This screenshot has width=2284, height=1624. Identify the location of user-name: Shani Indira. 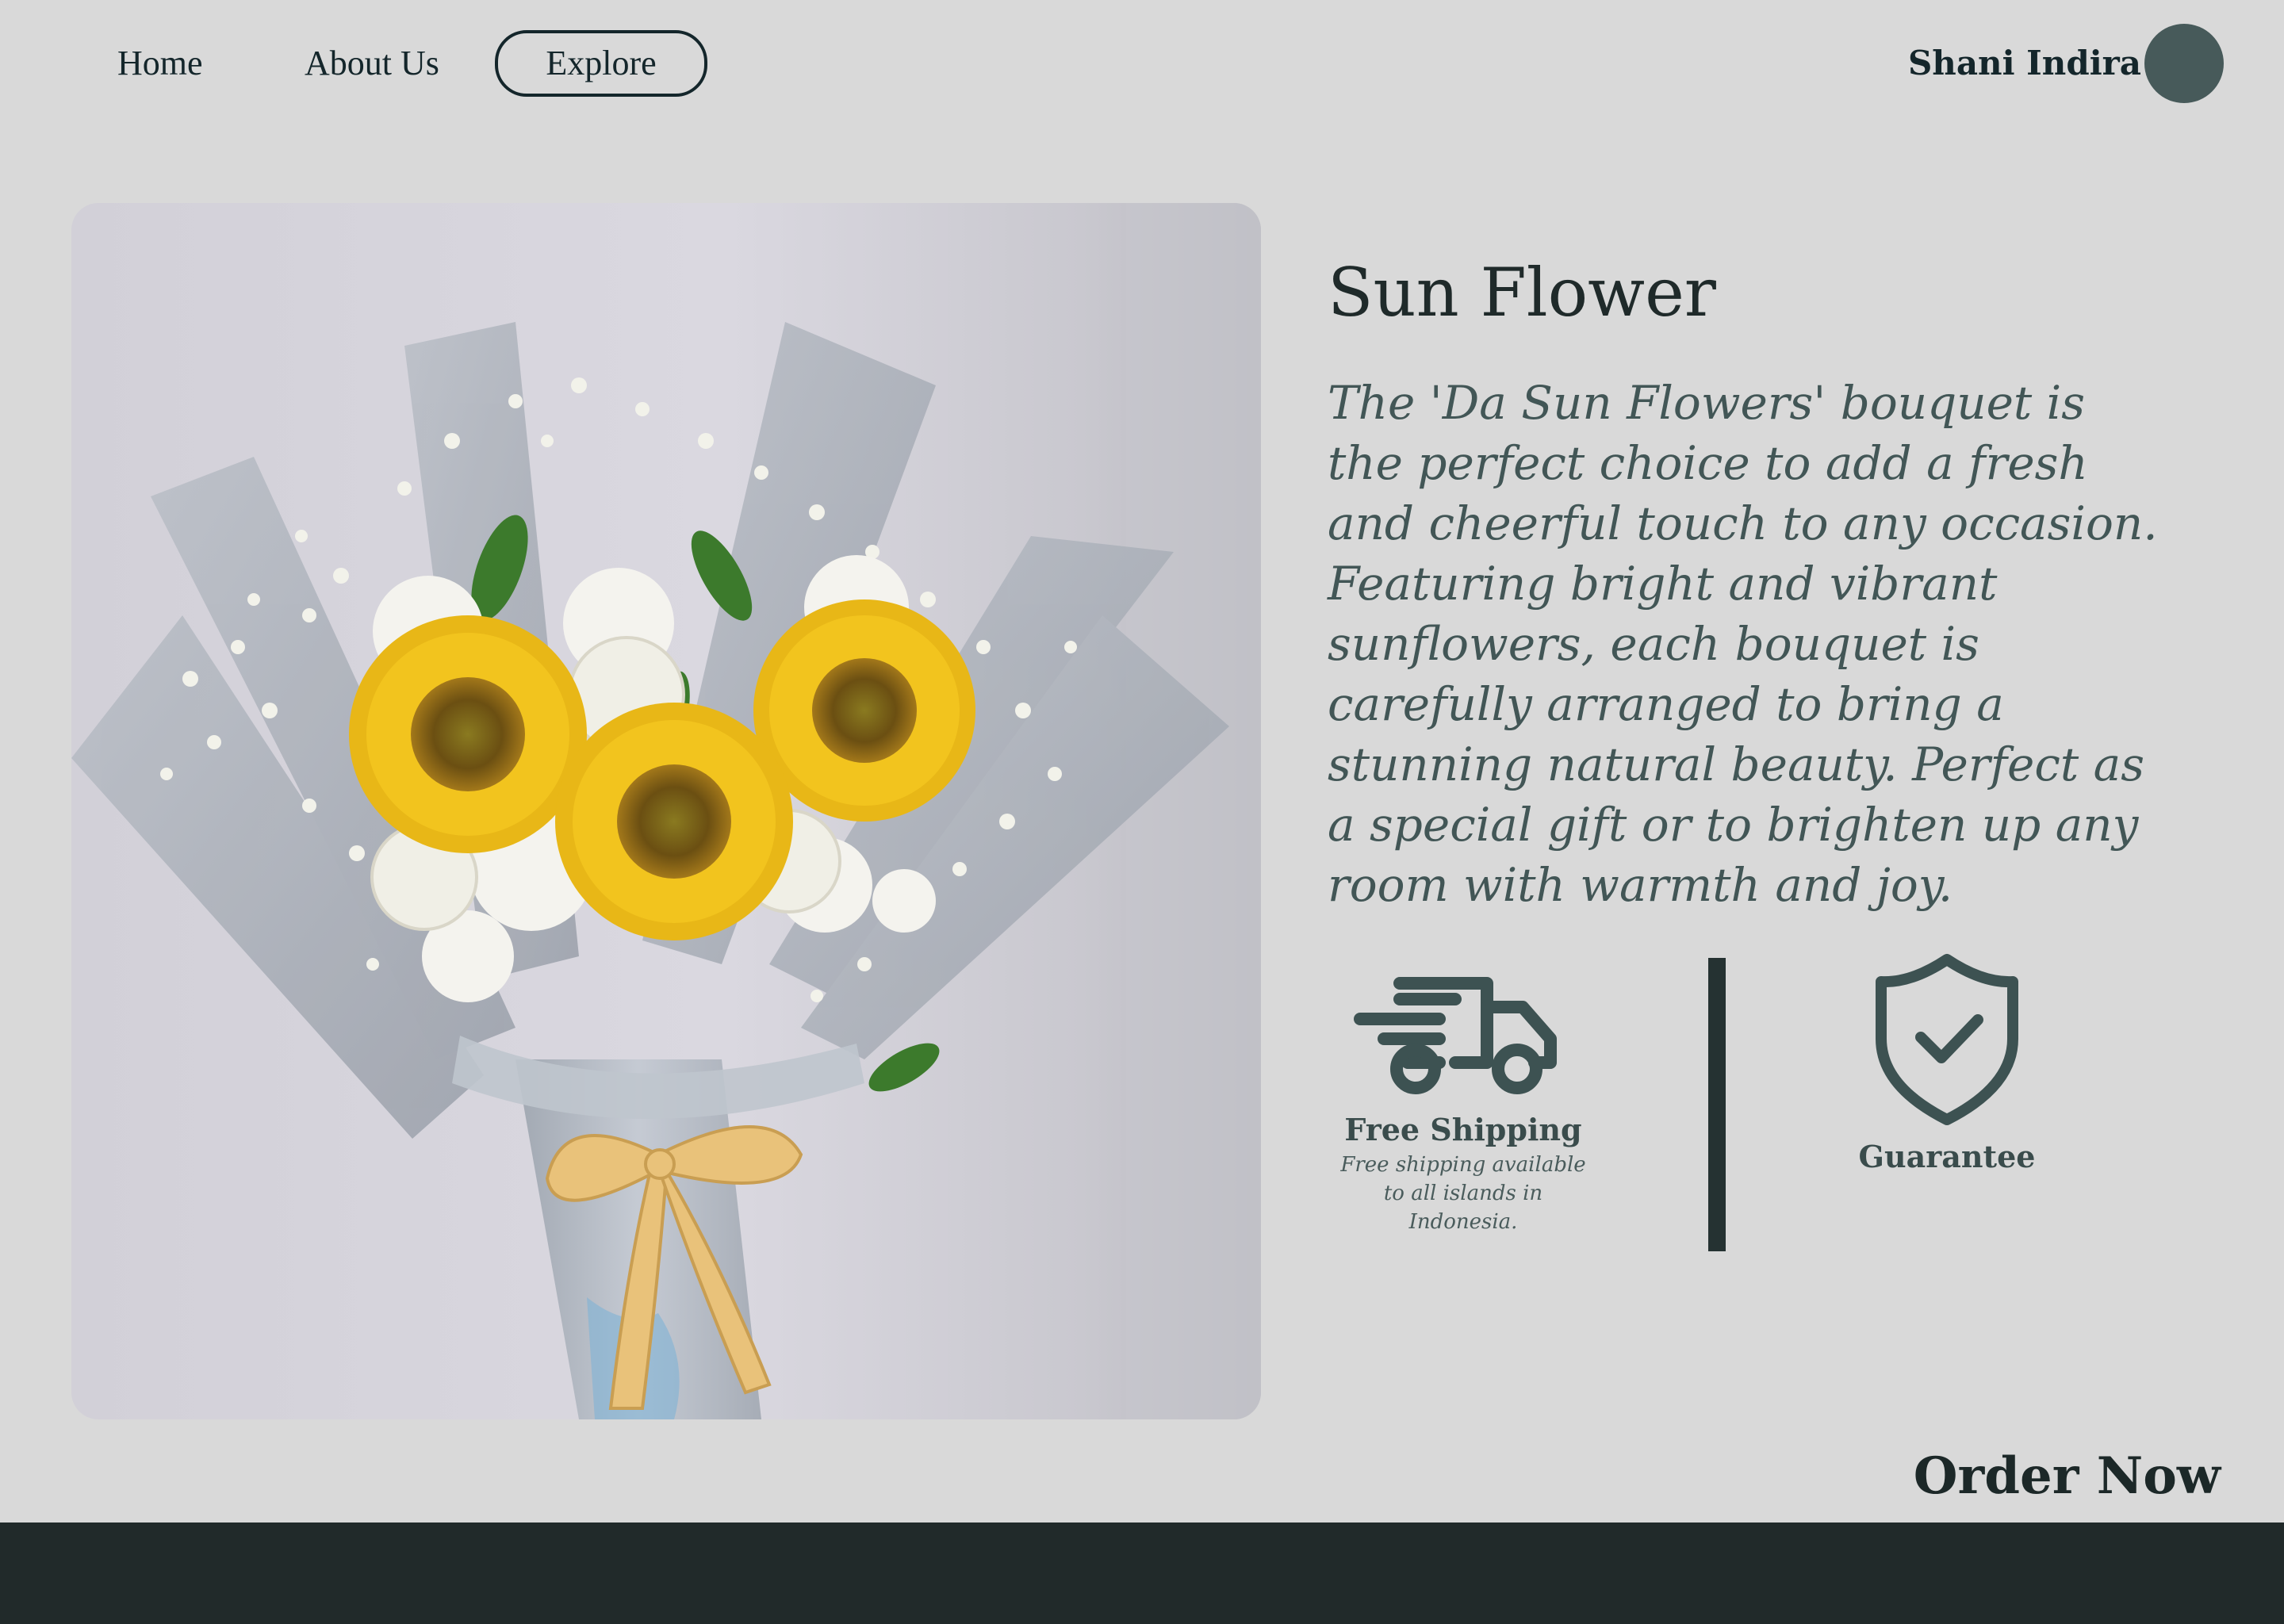
(2024, 63).